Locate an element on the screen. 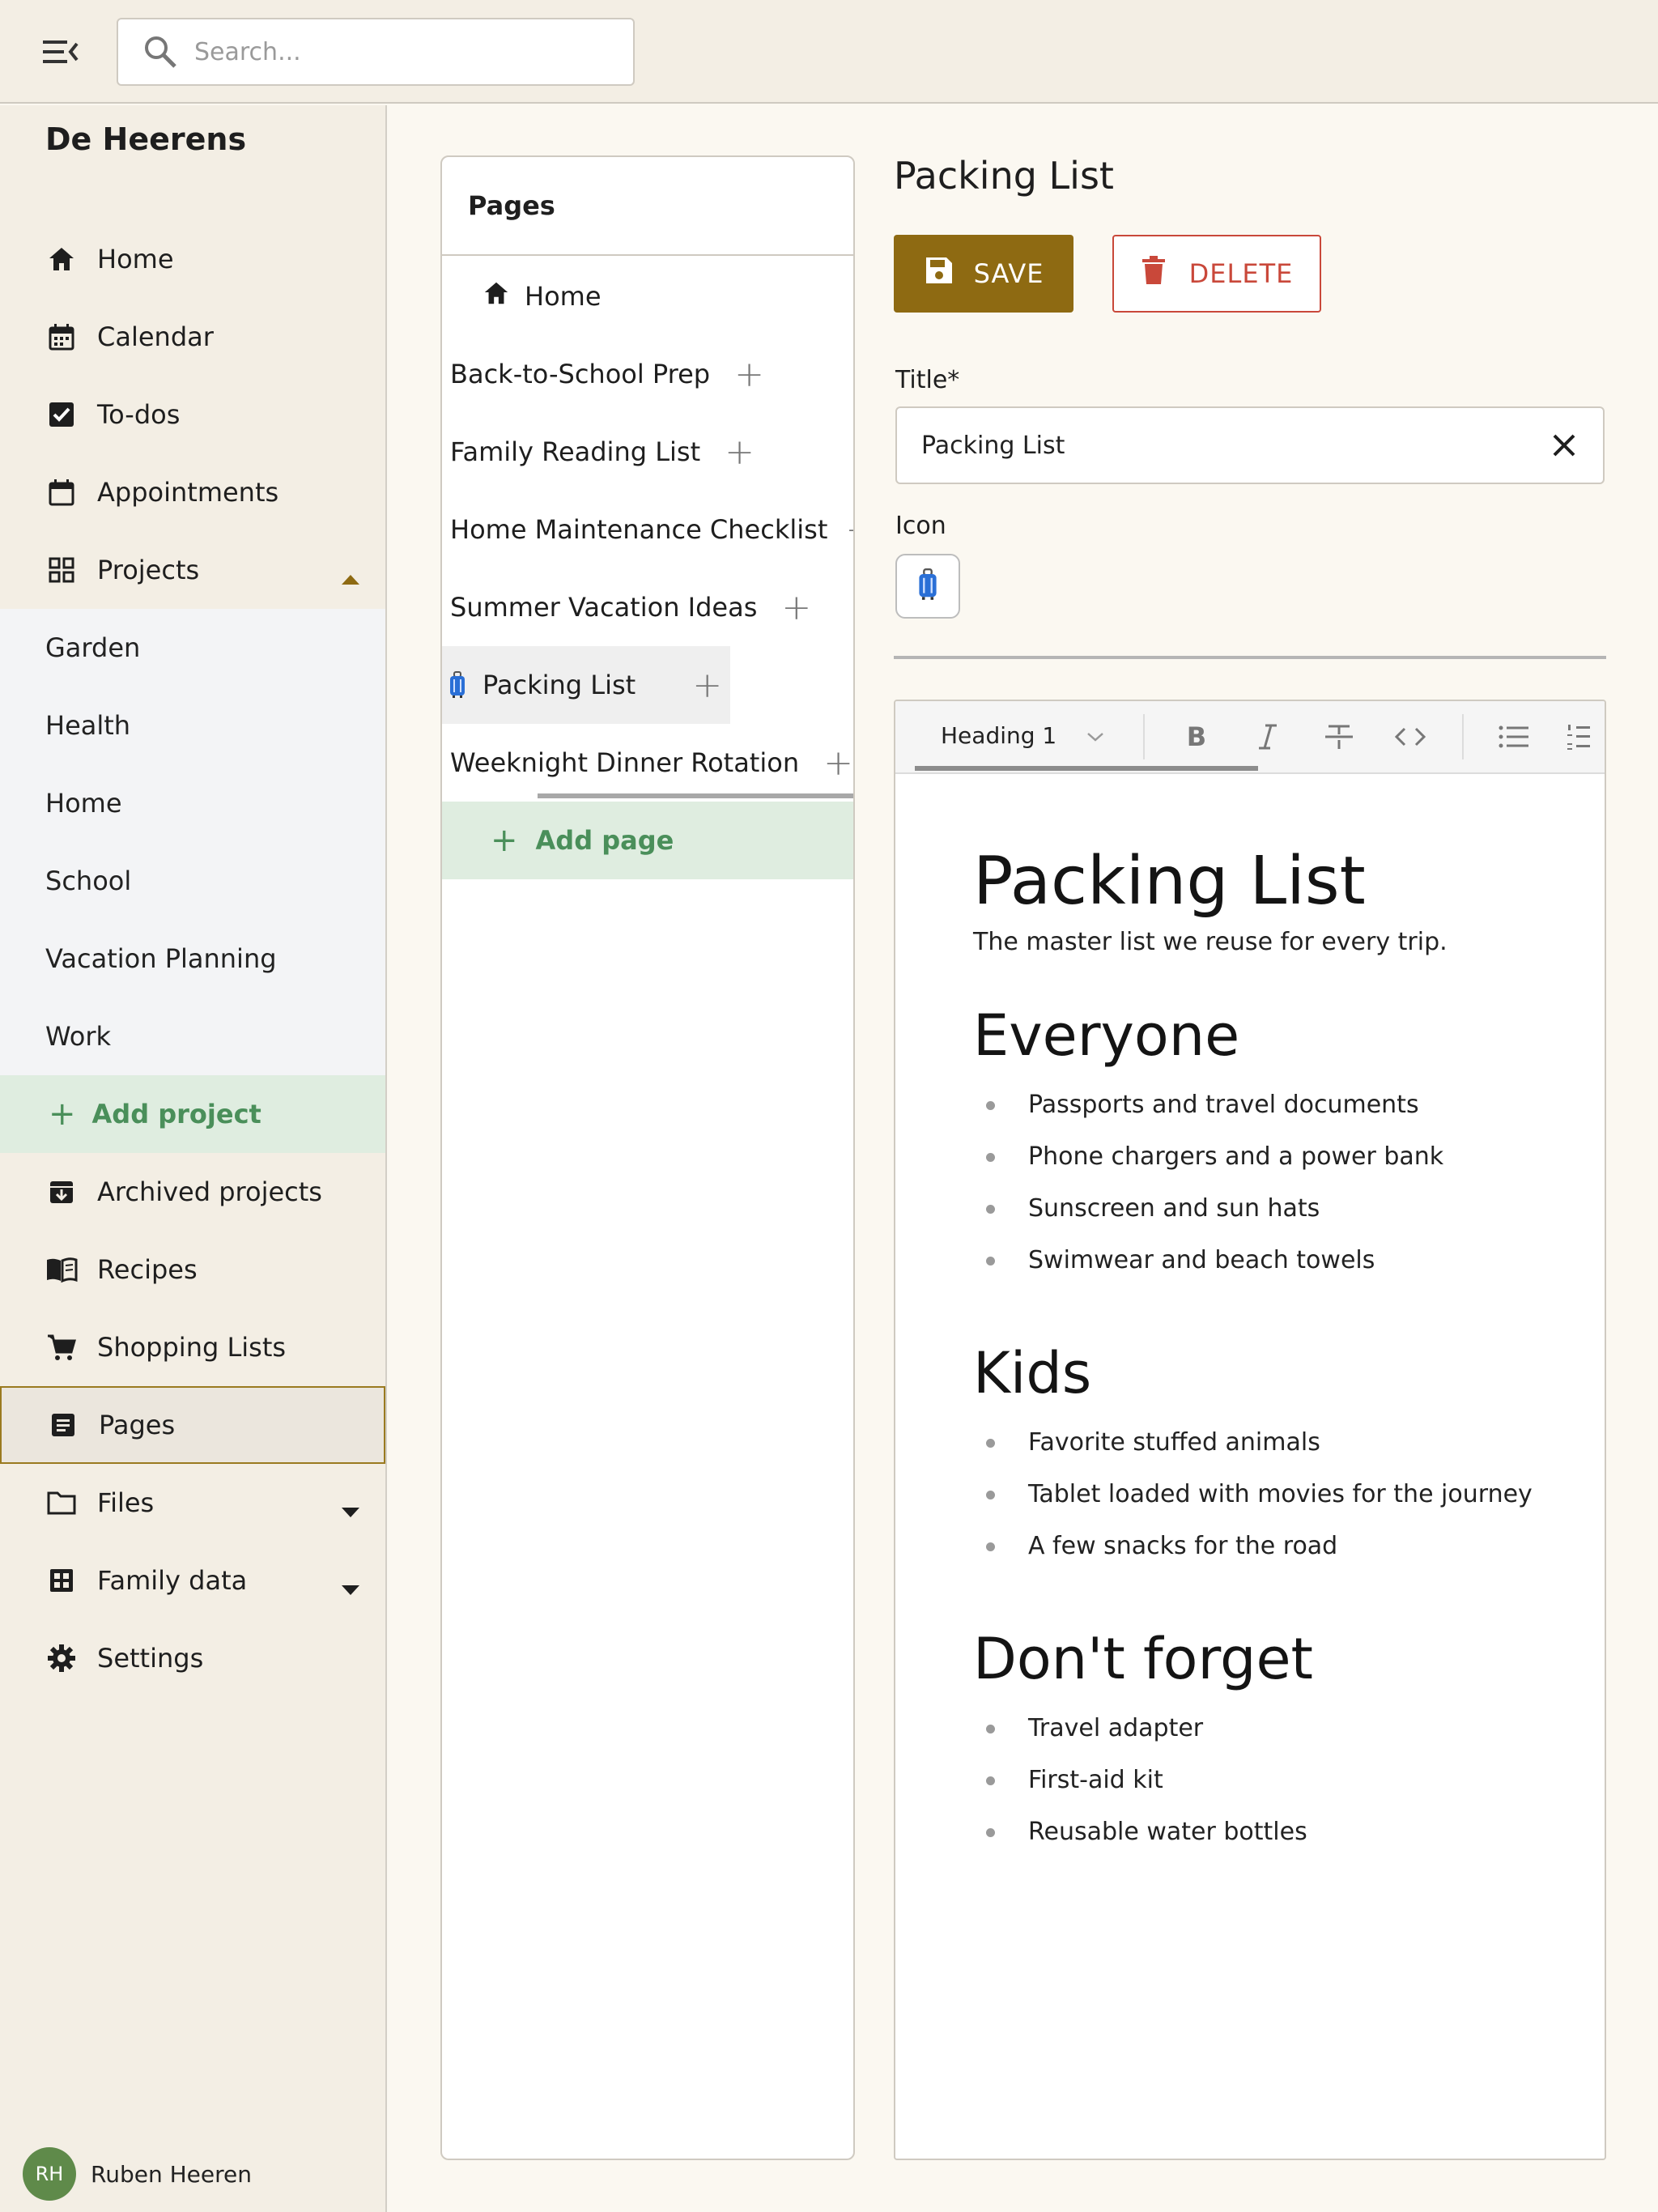 The image size is (1658, 2212). sidebar-item-recipes: Recipes is located at coordinates (192, 1270).